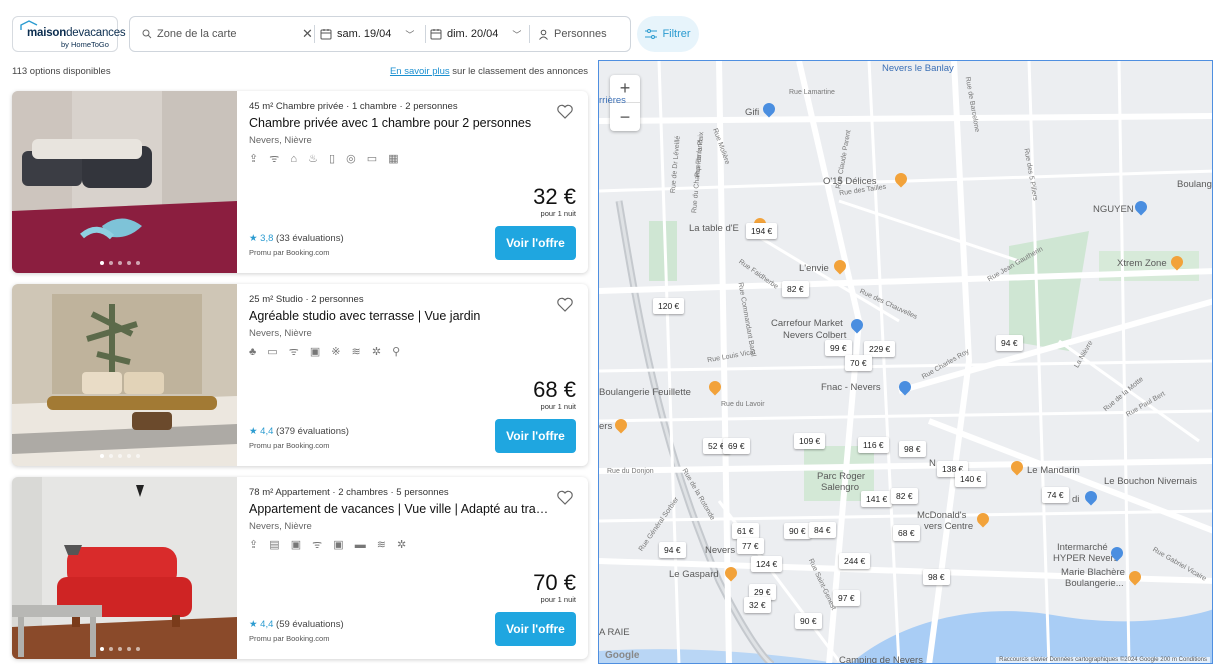  What do you see at coordinates (767, 564) in the screenshot?
I see `price-pin: 124 €` at bounding box center [767, 564].